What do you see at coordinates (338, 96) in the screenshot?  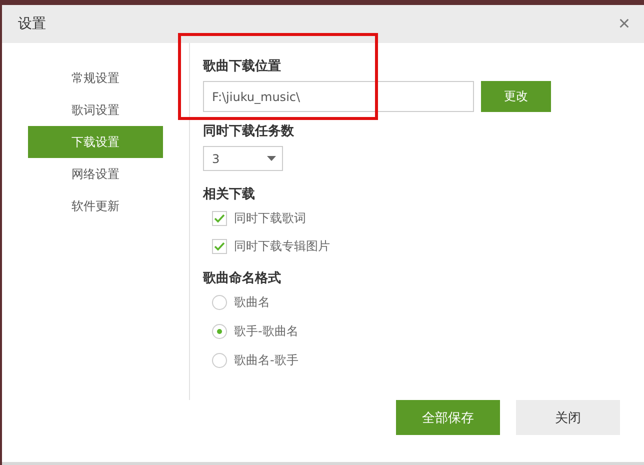 I see `path-field: F:\jiuku_music\` at bounding box center [338, 96].